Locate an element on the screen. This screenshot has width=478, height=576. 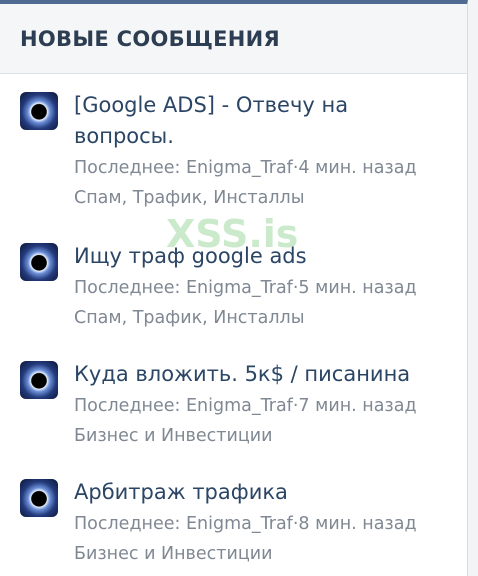
thread-last-post-info: Последнее: Enigma_Traf·5 мин. назад is located at coordinates (245, 288).